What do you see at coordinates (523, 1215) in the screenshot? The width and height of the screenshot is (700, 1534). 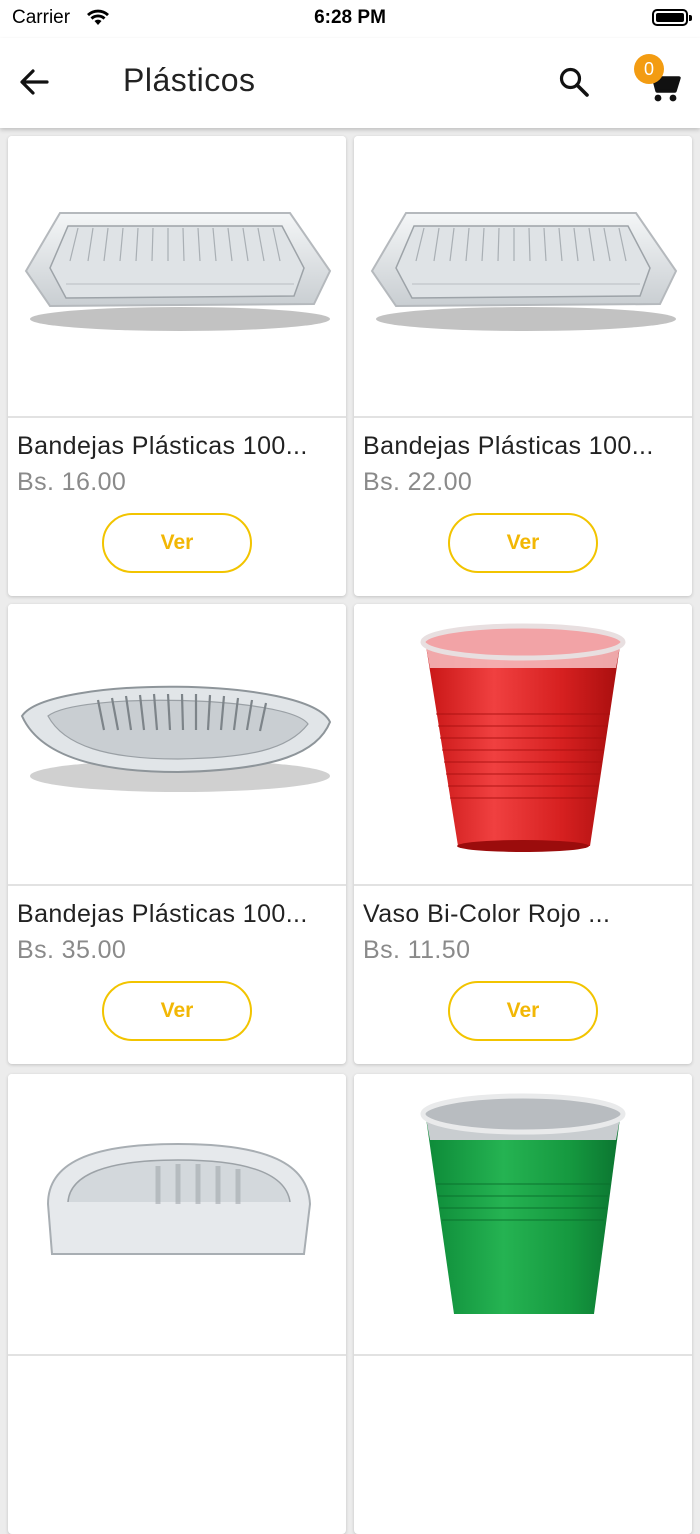 I see `product-image-green-cup` at bounding box center [523, 1215].